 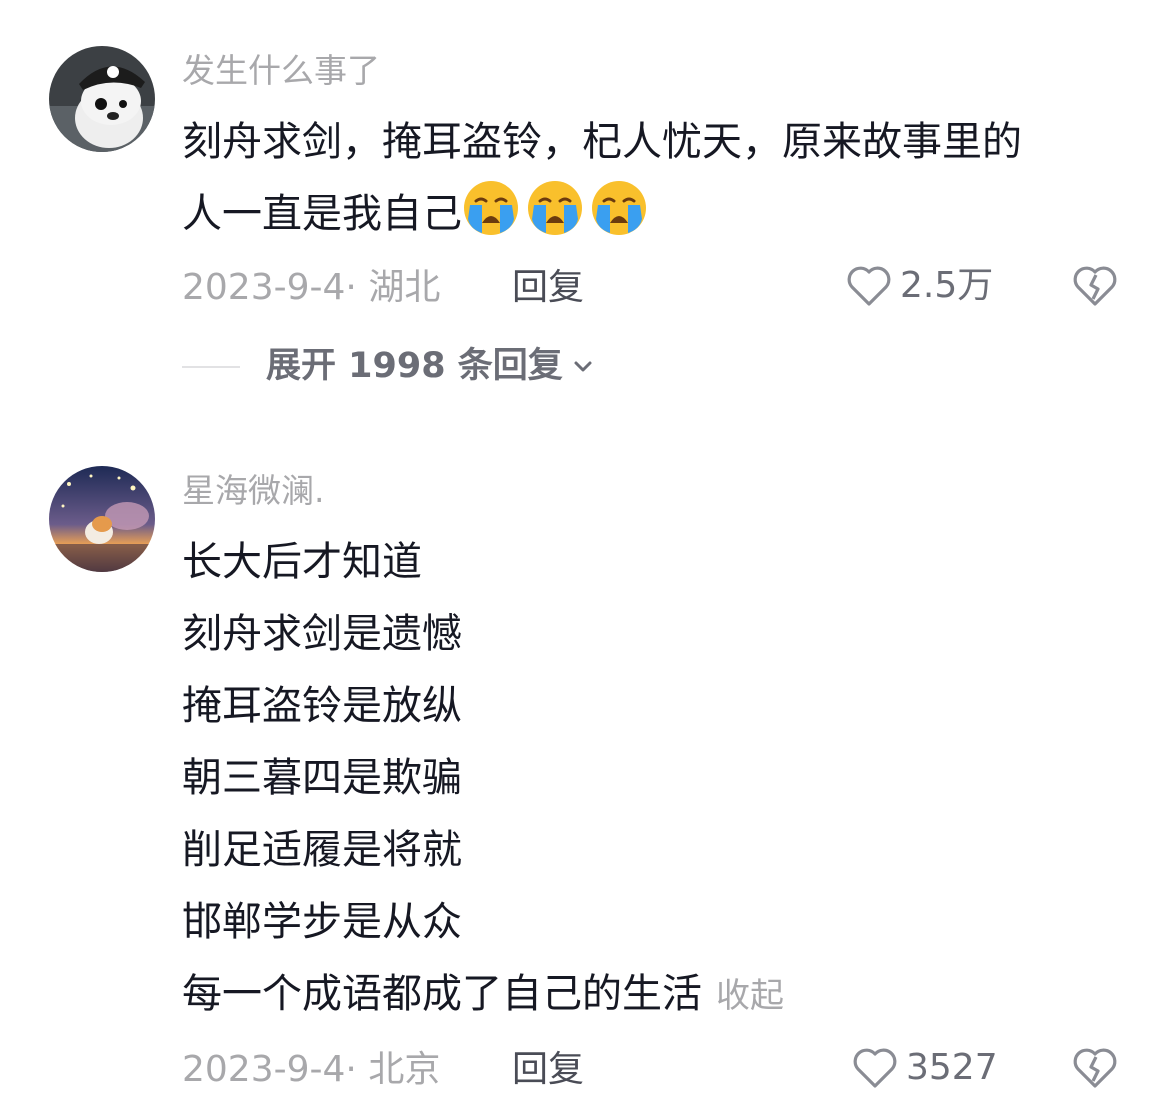 I want to click on like-count: 2.5万, so click(x=947, y=285).